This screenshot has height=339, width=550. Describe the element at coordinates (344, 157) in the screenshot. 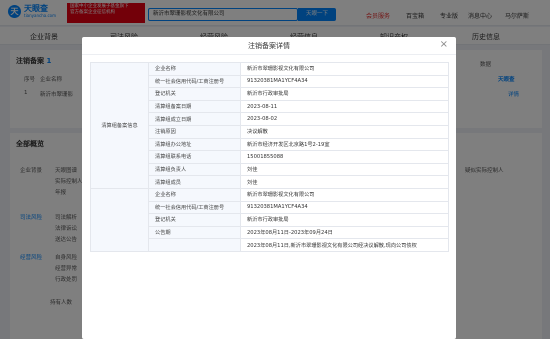

I see `field-value: 15001855088` at that location.